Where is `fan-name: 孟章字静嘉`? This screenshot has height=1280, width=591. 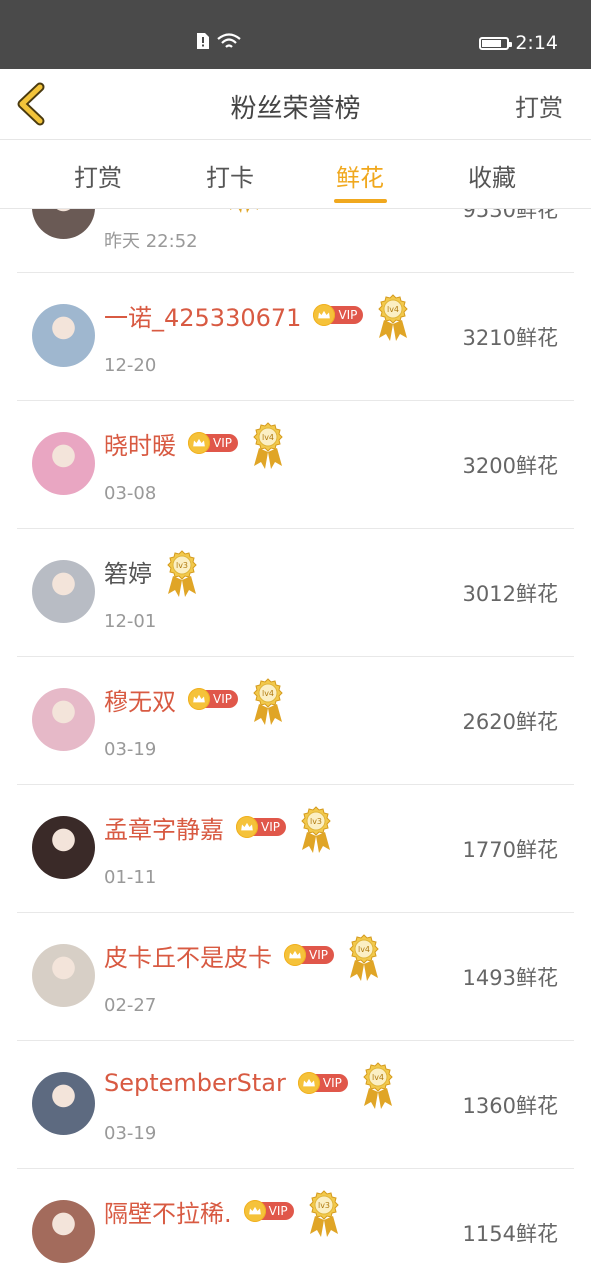
fan-name: 孟章字静嘉 is located at coordinates (164, 827).